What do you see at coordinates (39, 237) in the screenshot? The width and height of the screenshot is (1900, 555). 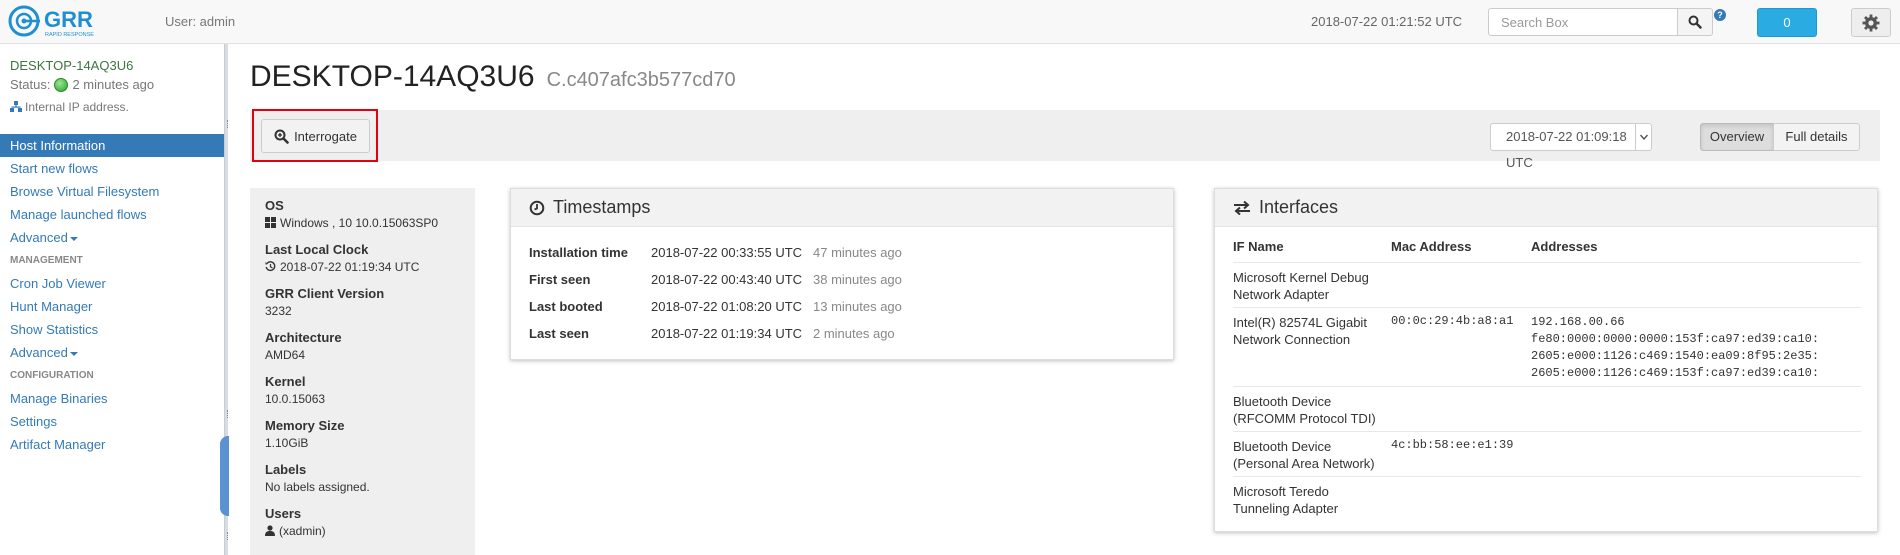 I see `nav-advanced-label: Advanced` at bounding box center [39, 237].